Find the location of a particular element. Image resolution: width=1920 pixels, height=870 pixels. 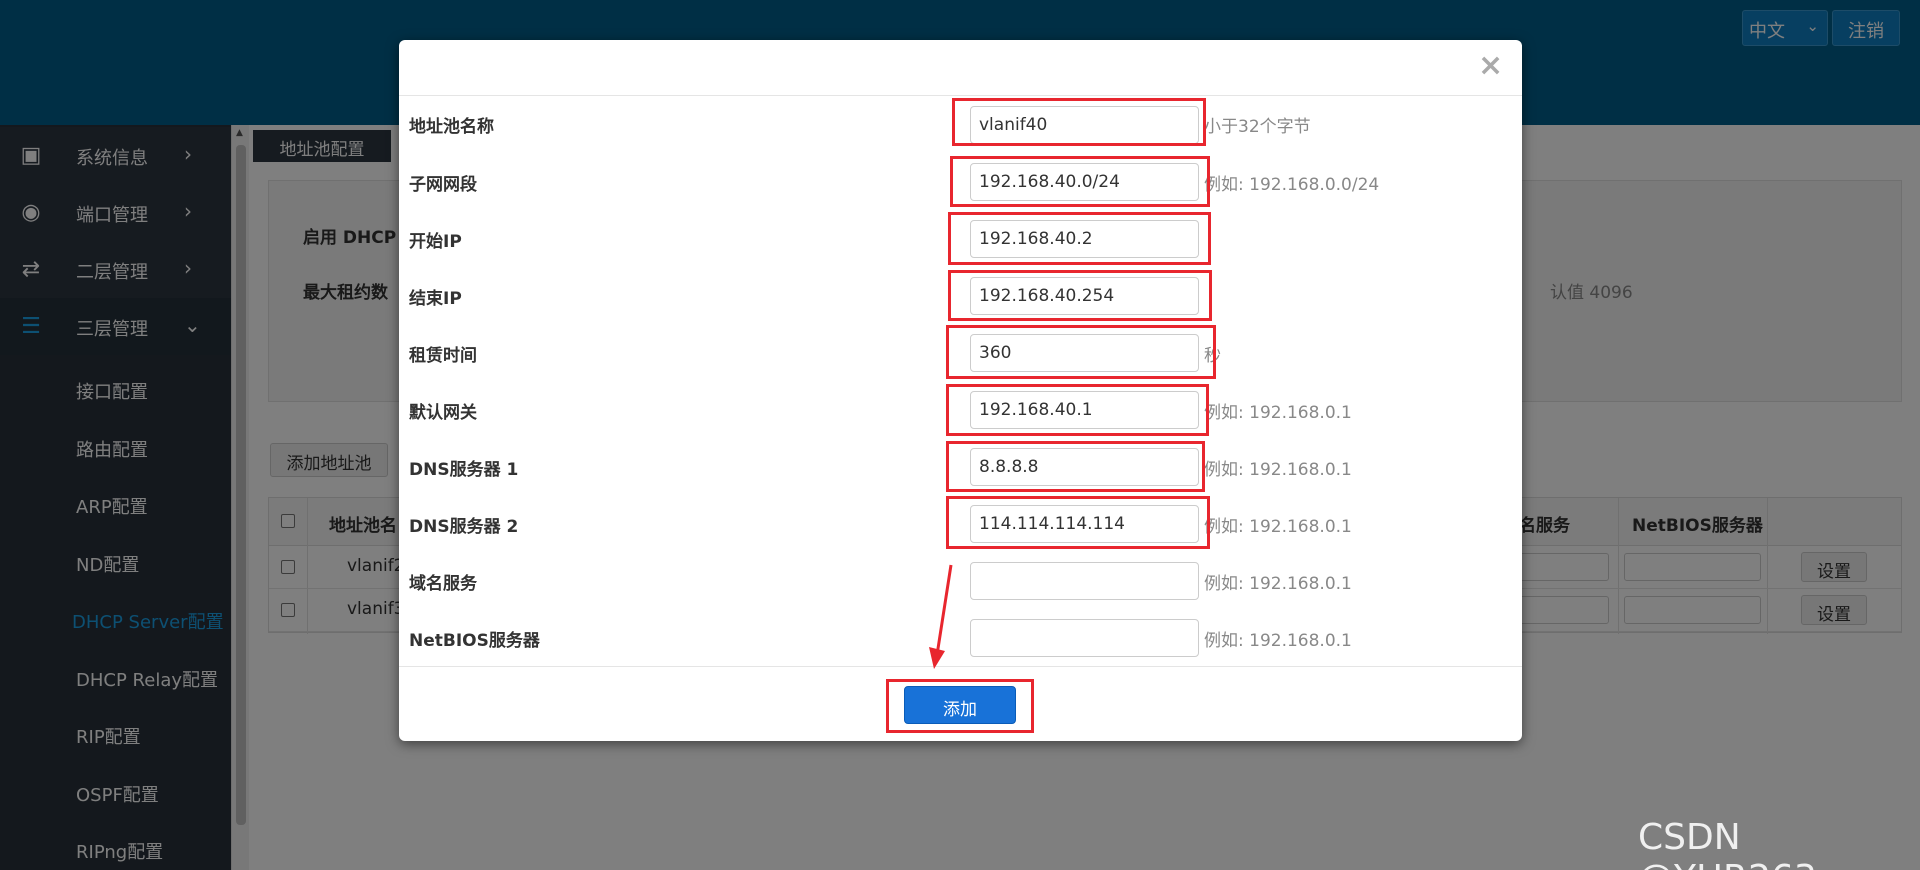

pool-name-label: 地址池名称 is located at coordinates (451, 127).